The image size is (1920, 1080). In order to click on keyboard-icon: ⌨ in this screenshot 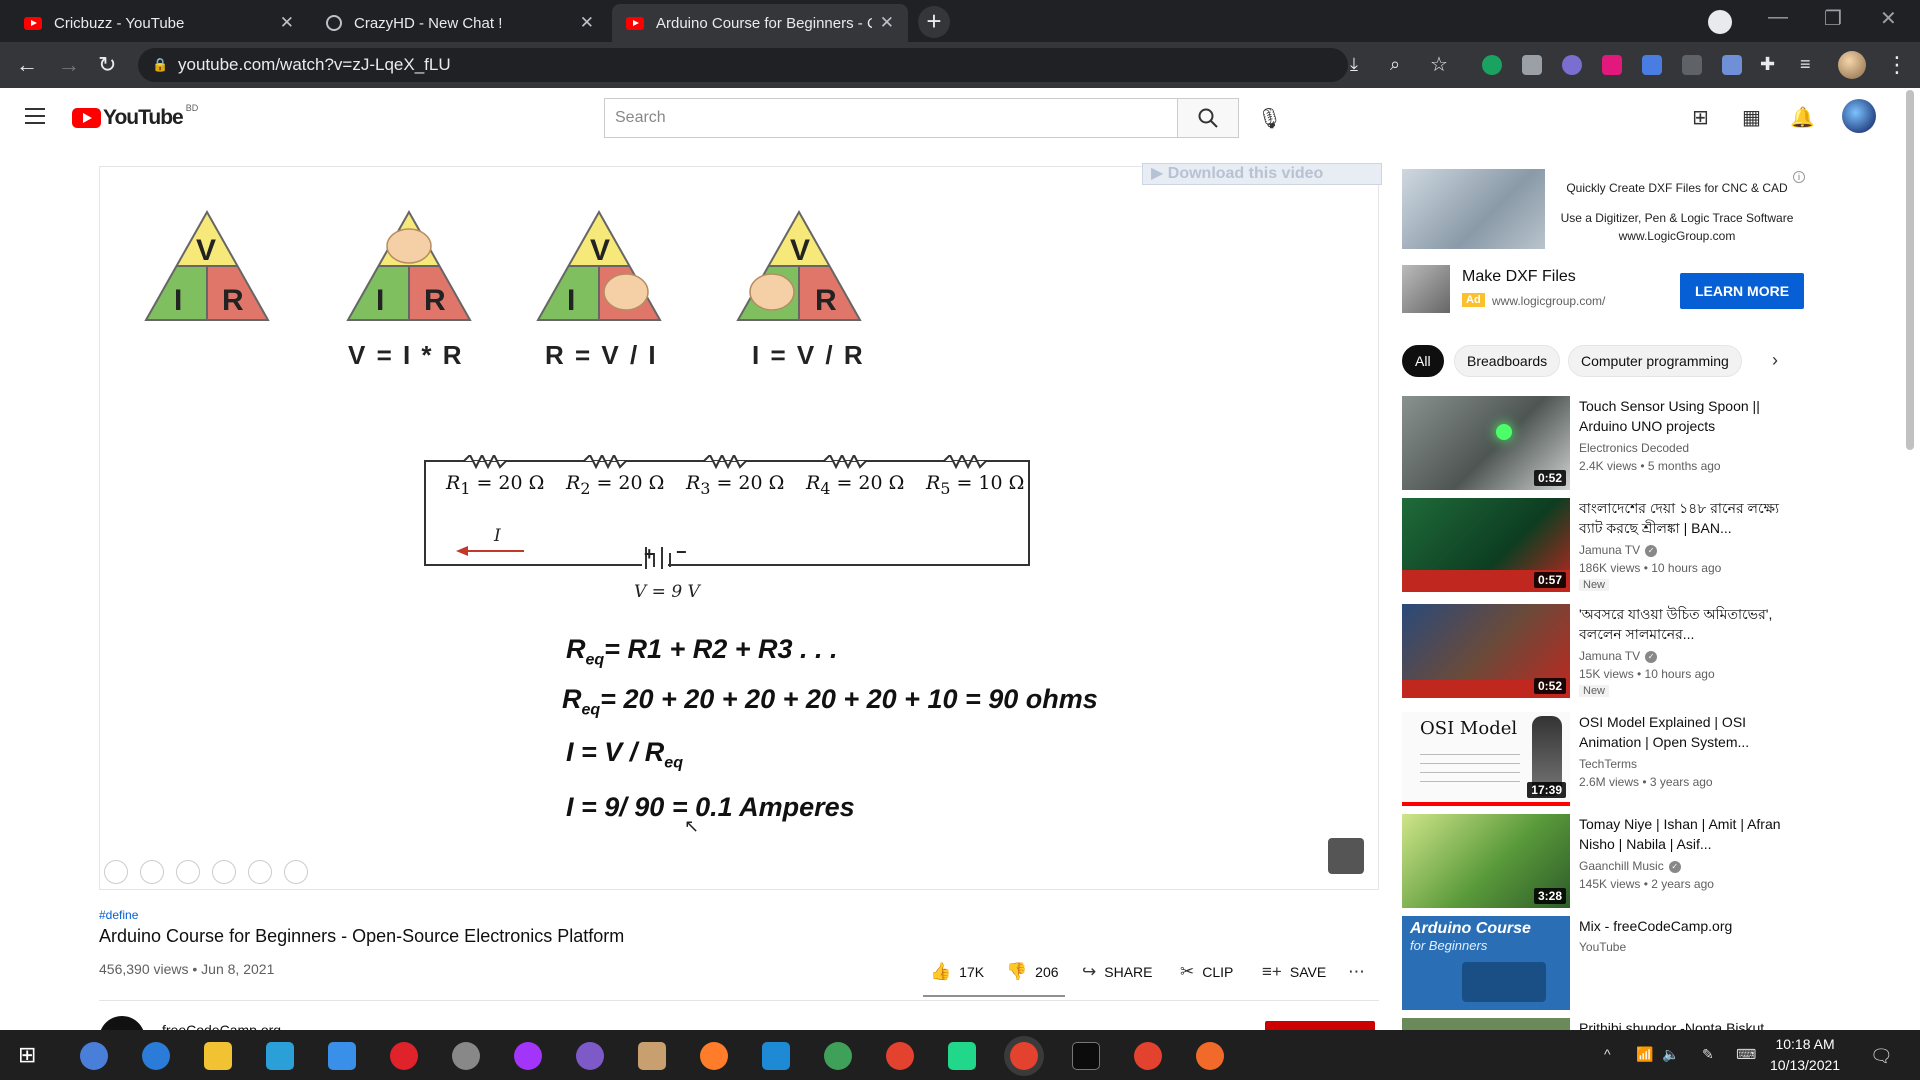, I will do `click(1746, 1054)`.